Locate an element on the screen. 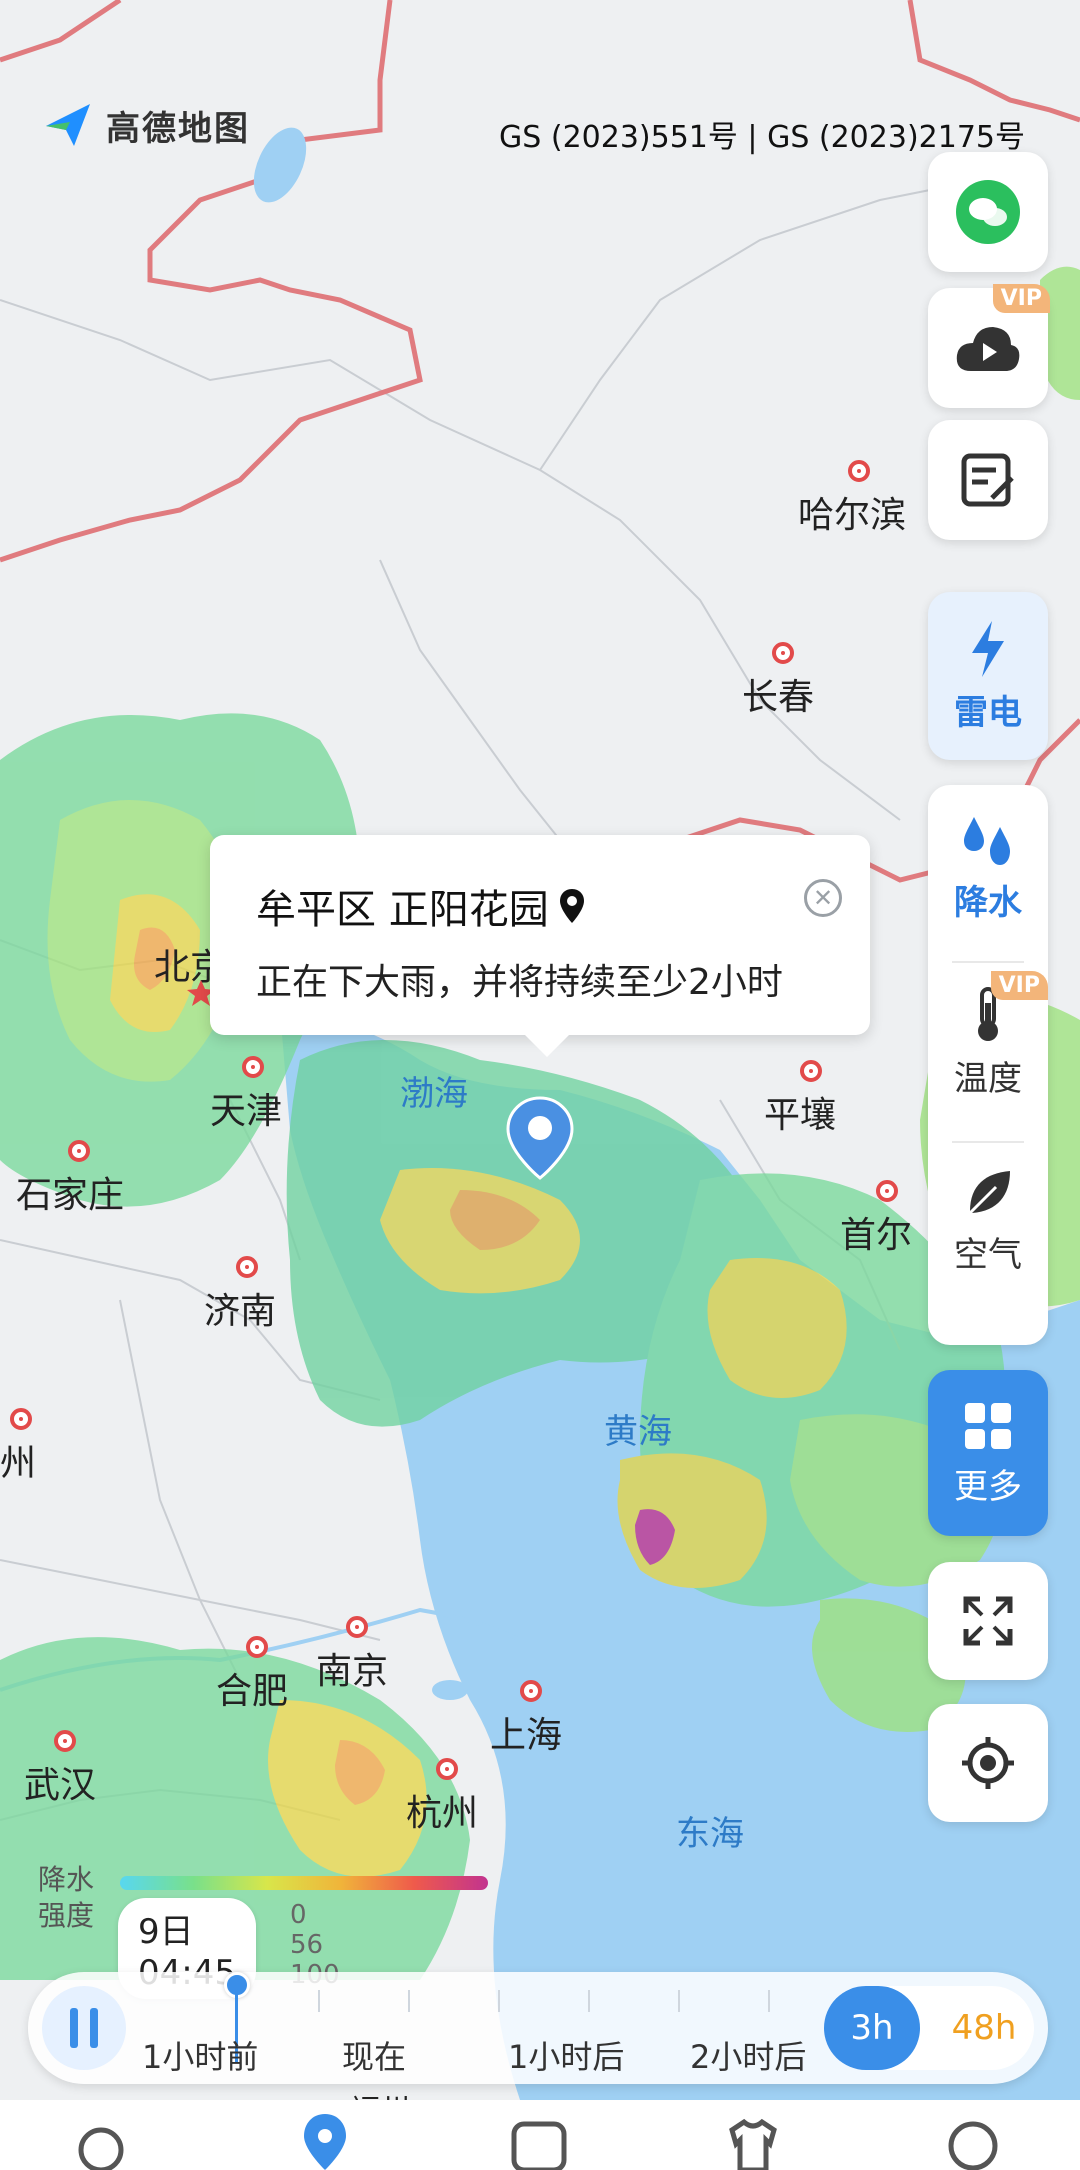  popup-location-name: 牟平区 正阳花园 is located at coordinates (402, 910).